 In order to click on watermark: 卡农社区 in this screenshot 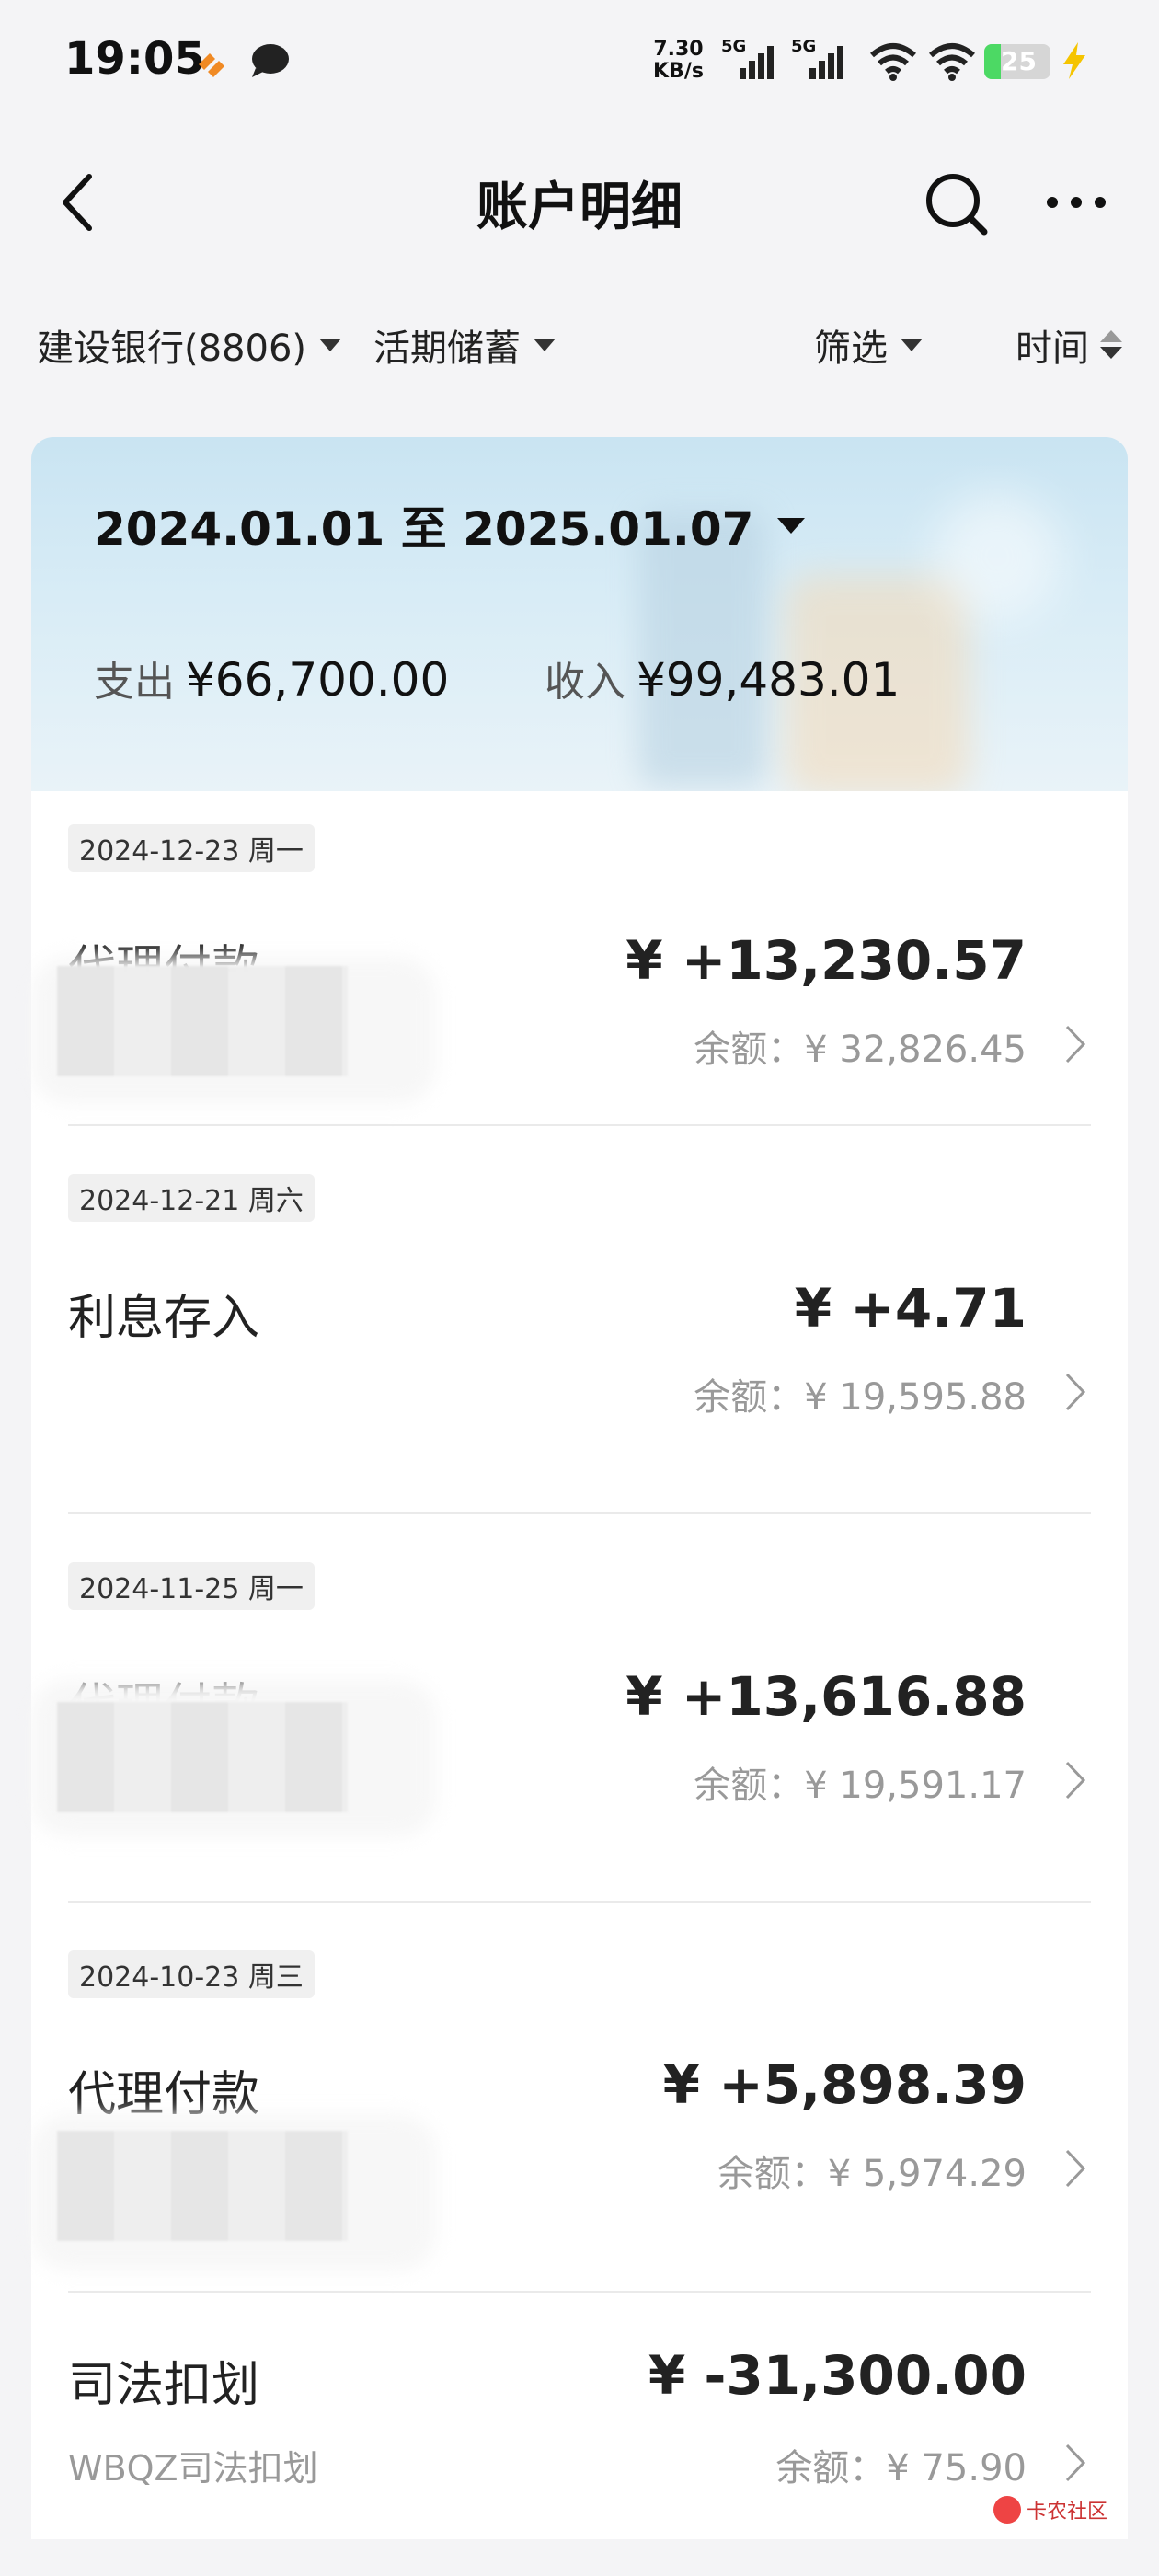, I will do `click(1050, 2509)`.